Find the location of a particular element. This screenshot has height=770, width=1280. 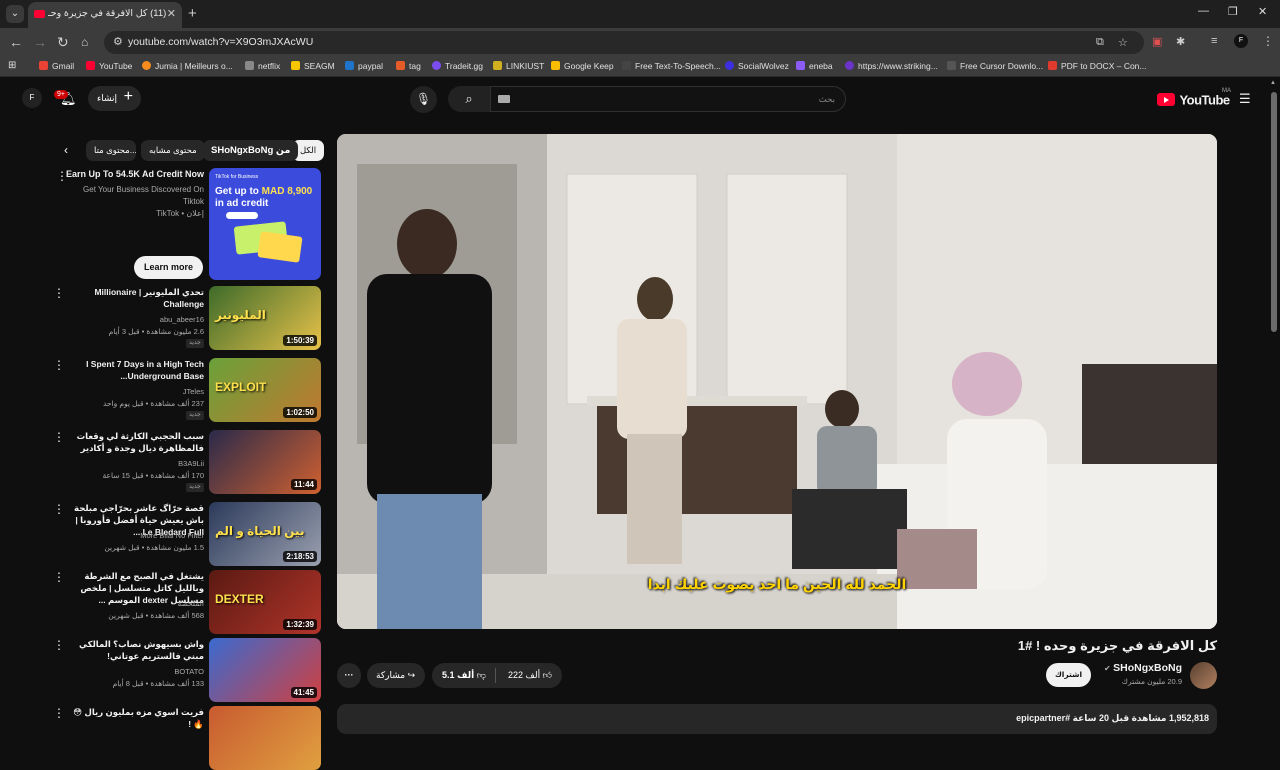

create-button: إنشاء + is located at coordinates (114, 98).